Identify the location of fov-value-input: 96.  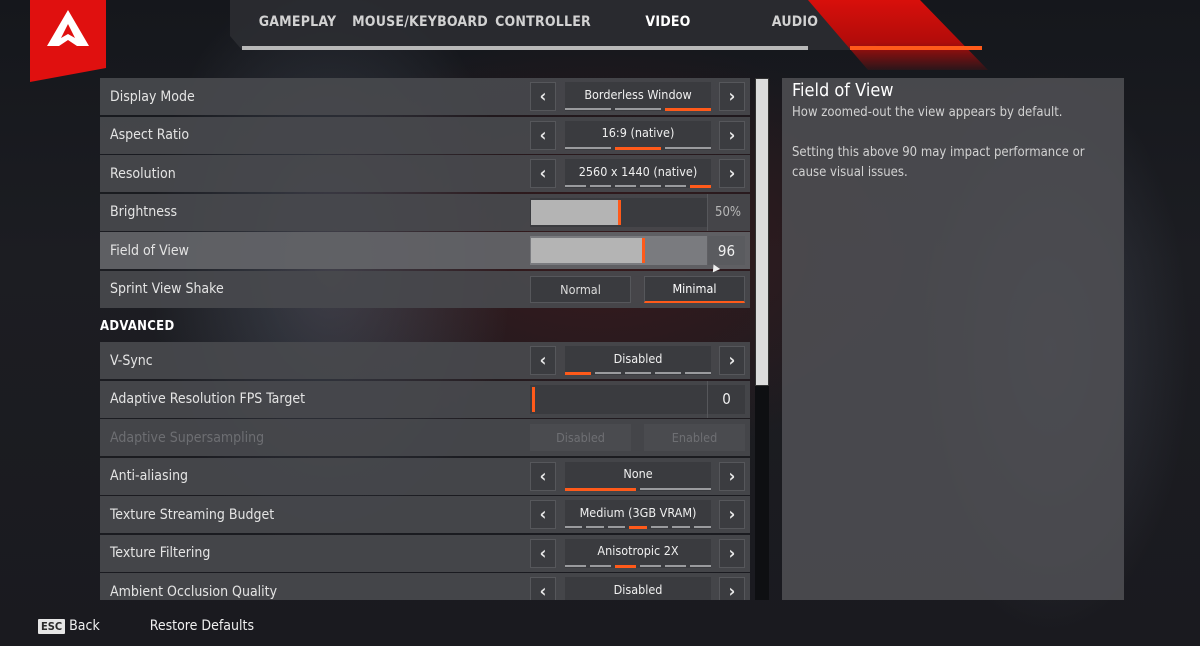
(726, 250).